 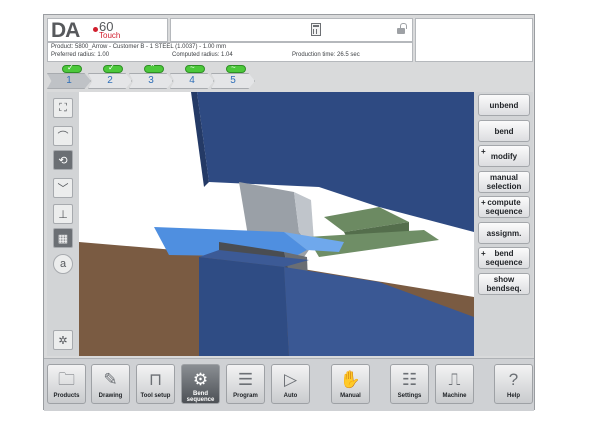 What do you see at coordinates (244, 306) in the screenshot?
I see `lower-beam` at bounding box center [244, 306].